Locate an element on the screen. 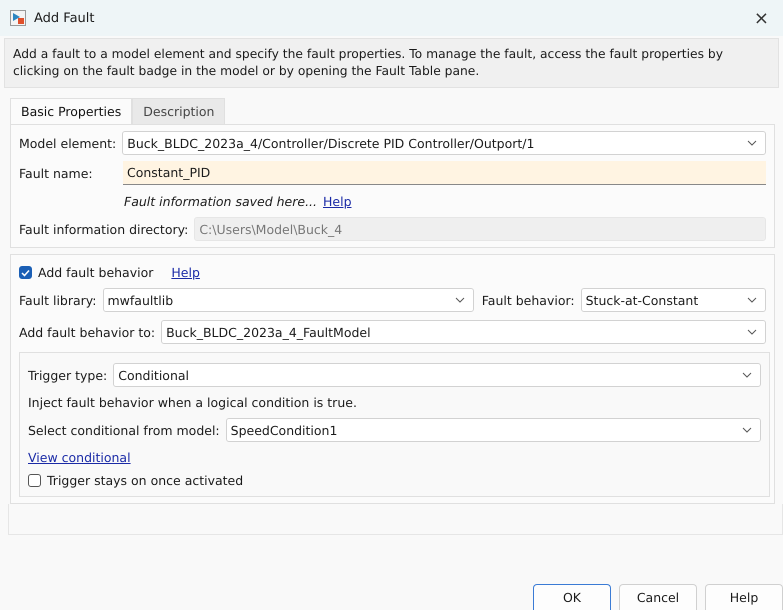  field-label: Fault library: is located at coordinates (57, 300).